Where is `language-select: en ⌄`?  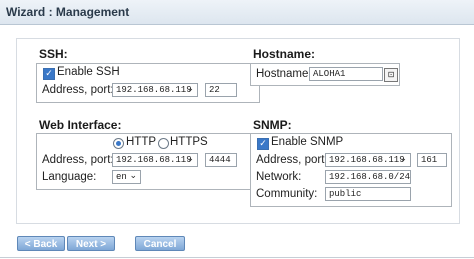 language-select: en ⌄ is located at coordinates (126, 177).